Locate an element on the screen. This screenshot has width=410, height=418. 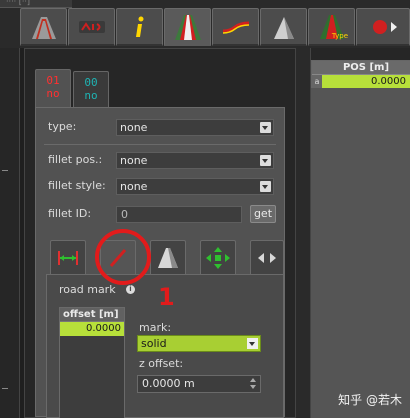
mark-select-value: solid is located at coordinates (154, 343).